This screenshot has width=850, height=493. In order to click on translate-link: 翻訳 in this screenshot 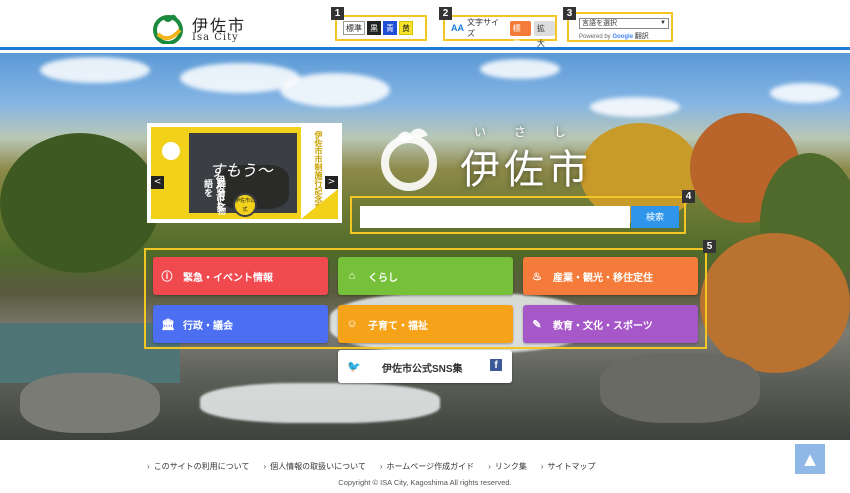, I will do `click(642, 36)`.